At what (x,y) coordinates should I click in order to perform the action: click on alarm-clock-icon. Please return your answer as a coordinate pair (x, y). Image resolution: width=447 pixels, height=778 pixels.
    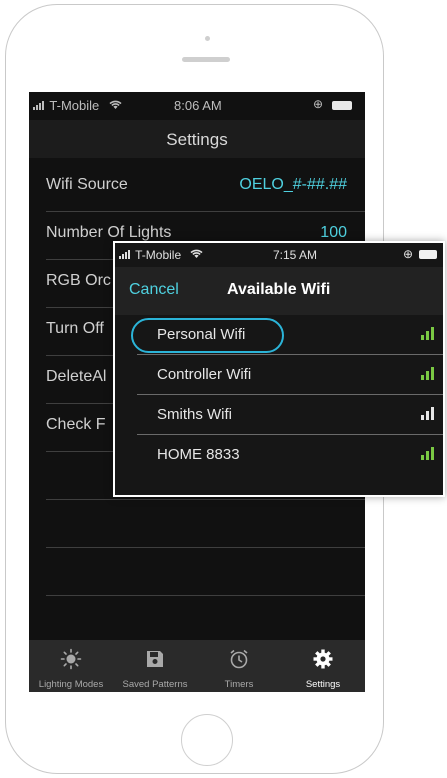
    Looking at the image, I should click on (239, 659).